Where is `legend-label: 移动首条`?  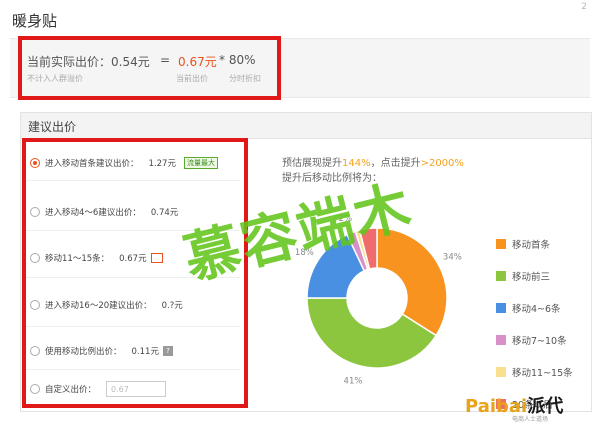 legend-label: 移动首条 is located at coordinates (531, 245).